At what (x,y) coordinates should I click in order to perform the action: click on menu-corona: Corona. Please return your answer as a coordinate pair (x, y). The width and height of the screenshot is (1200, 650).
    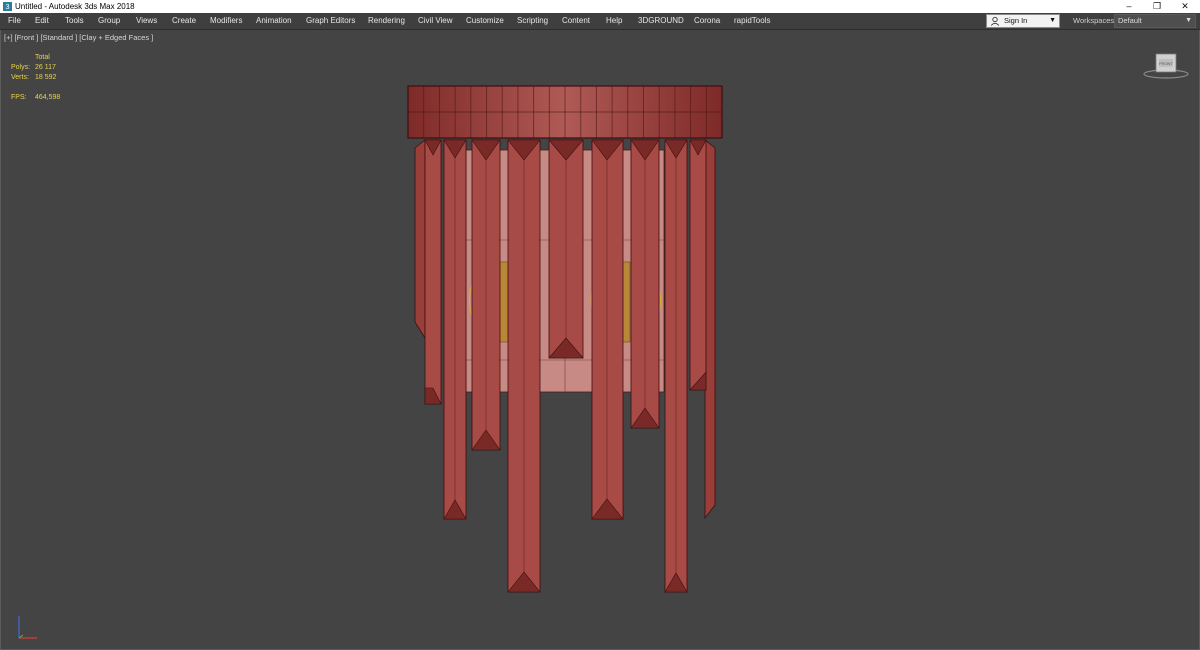
    Looking at the image, I should click on (707, 21).